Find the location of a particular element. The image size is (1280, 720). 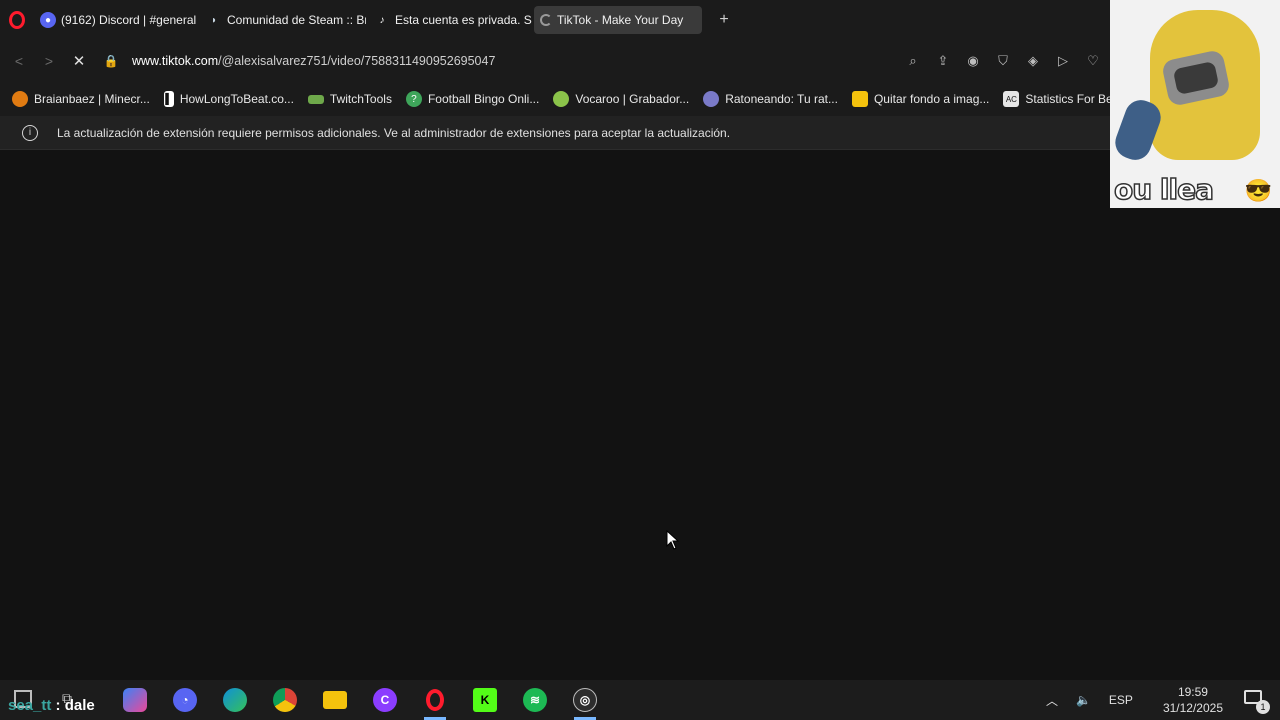

clock-time: 19:59 is located at coordinates (1192, 692).